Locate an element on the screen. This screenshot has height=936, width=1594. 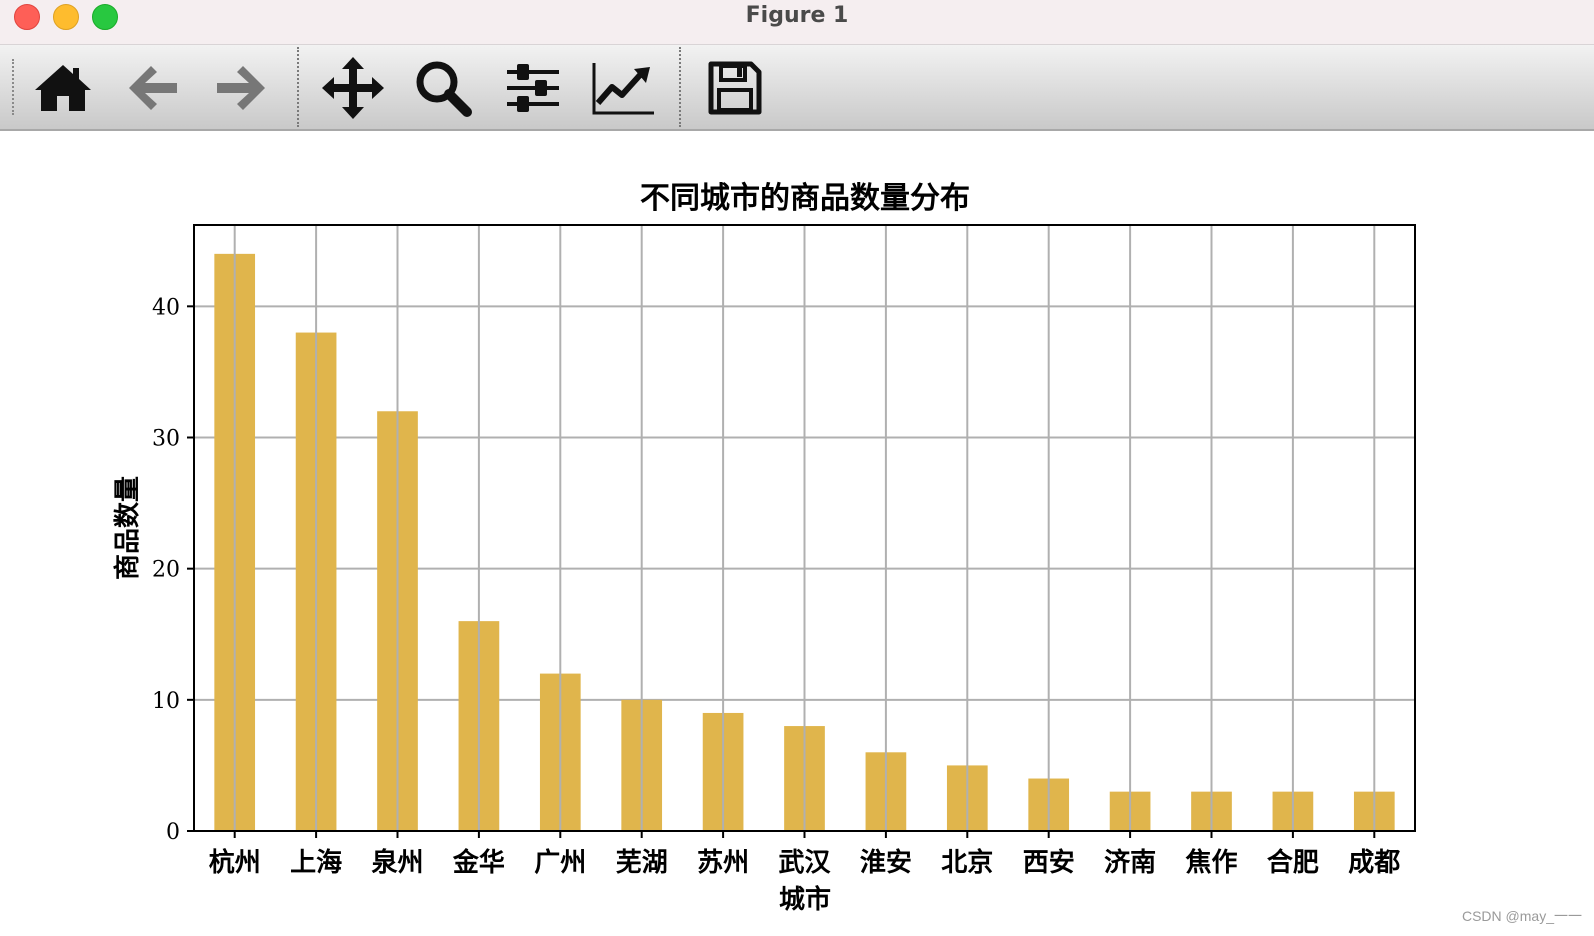
x-tick-label: 北京 is located at coordinates (967, 862).